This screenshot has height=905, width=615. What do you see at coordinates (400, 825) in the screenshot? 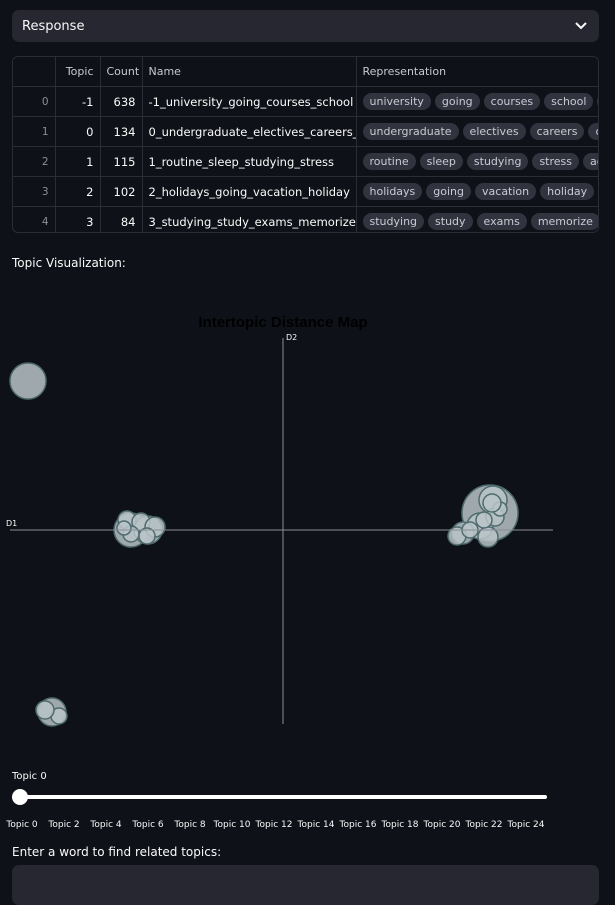
I see `slider-tick-label: Topic 18` at bounding box center [400, 825].